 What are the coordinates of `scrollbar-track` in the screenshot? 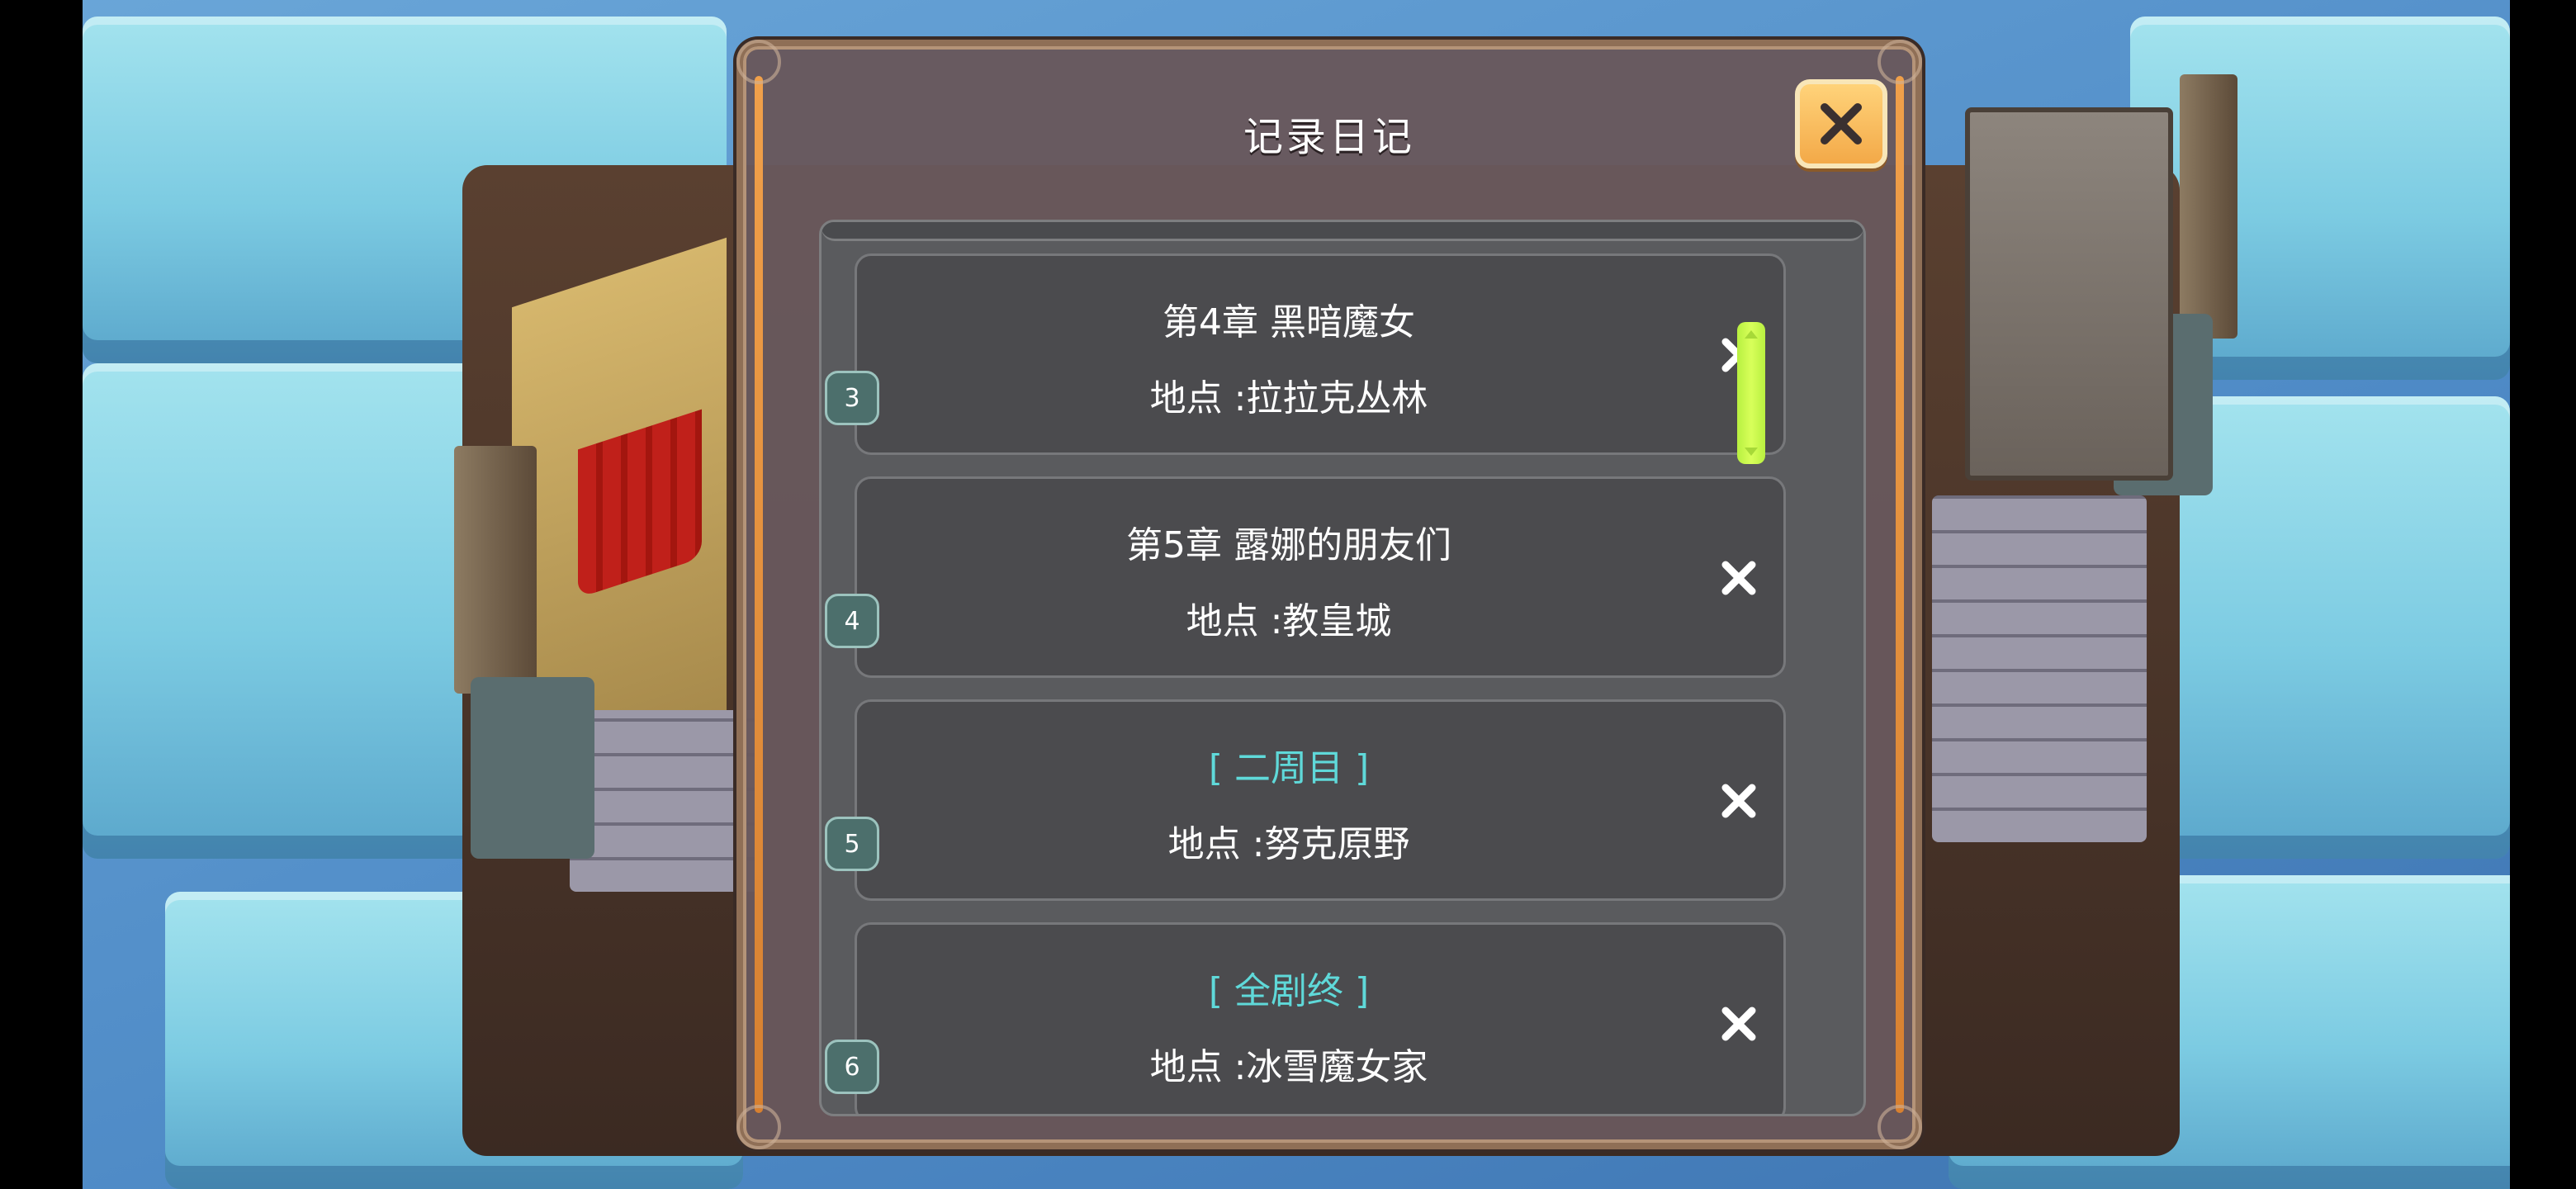 It's located at (1751, 526).